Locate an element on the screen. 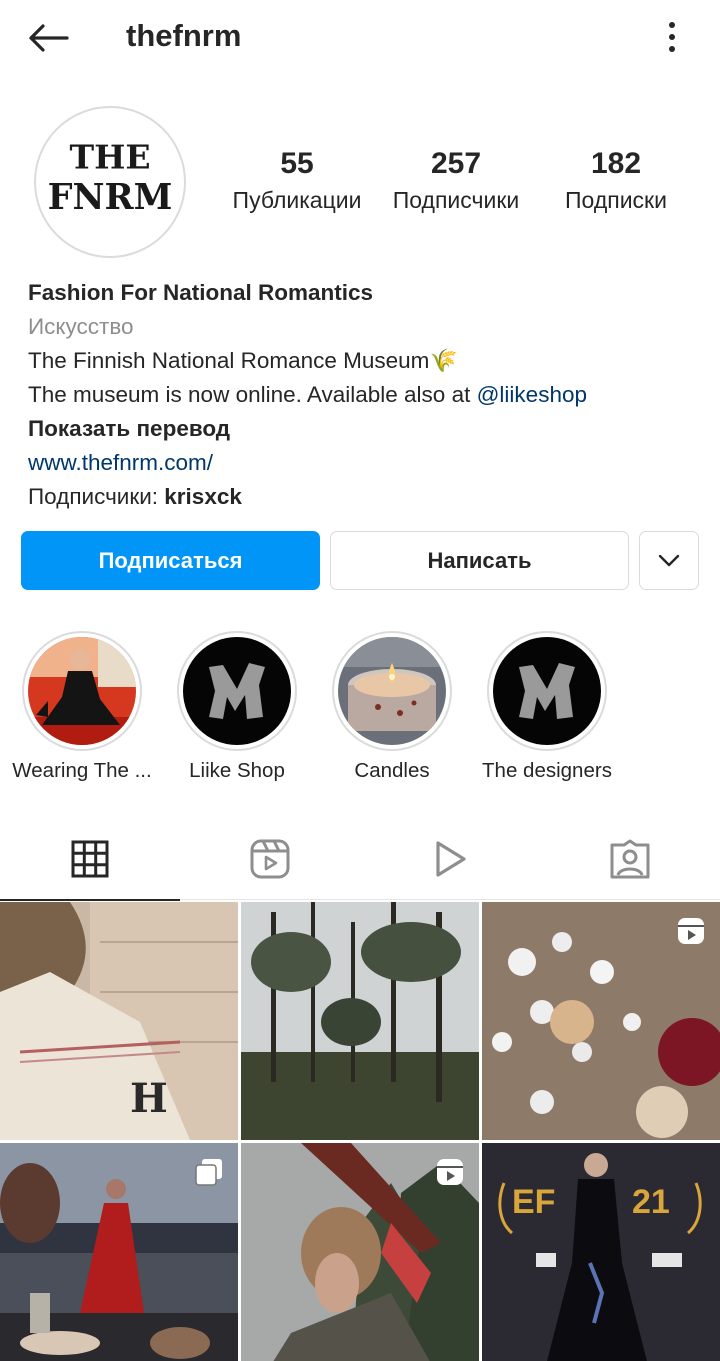 This screenshot has width=720, height=1361. post-thumbnail: H is located at coordinates (119, 1021).